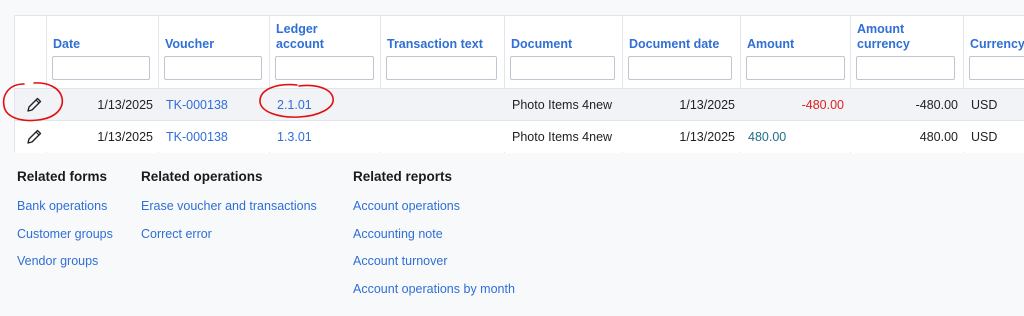 The height and width of the screenshot is (316, 1024). I want to click on header-transaction-text: Transaction text, so click(435, 44).